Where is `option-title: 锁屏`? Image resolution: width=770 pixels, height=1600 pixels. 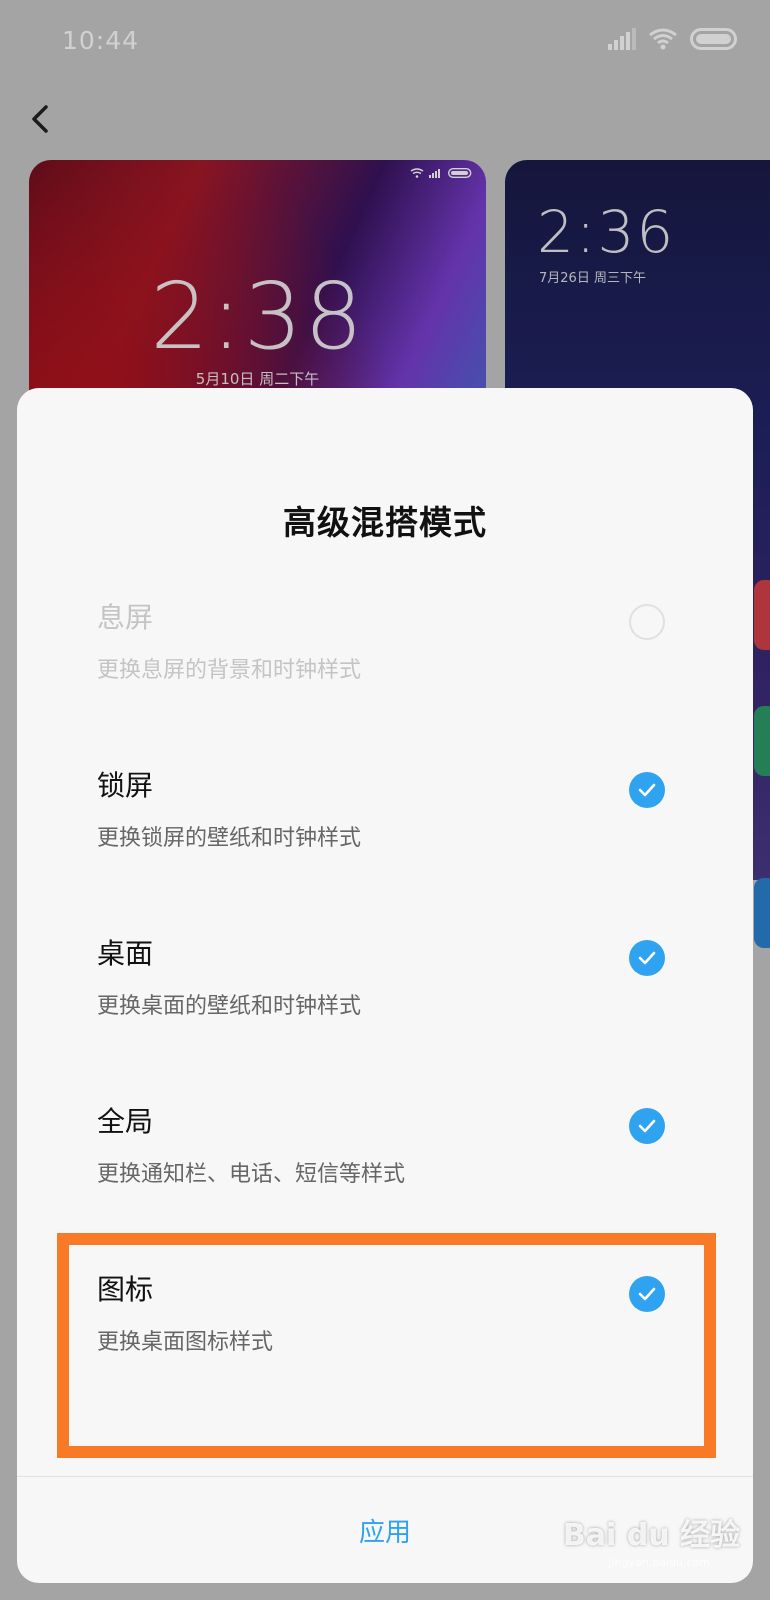 option-title: 锁屏 is located at coordinates (125, 785).